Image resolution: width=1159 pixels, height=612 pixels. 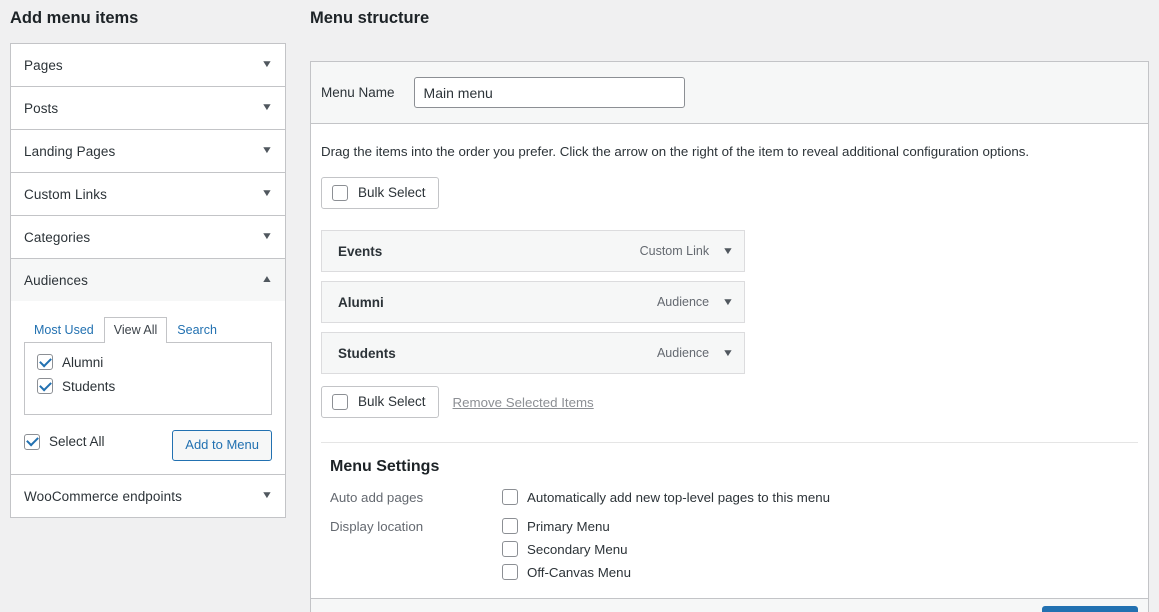 What do you see at coordinates (197, 330) in the screenshot?
I see `tab-search: Search` at bounding box center [197, 330].